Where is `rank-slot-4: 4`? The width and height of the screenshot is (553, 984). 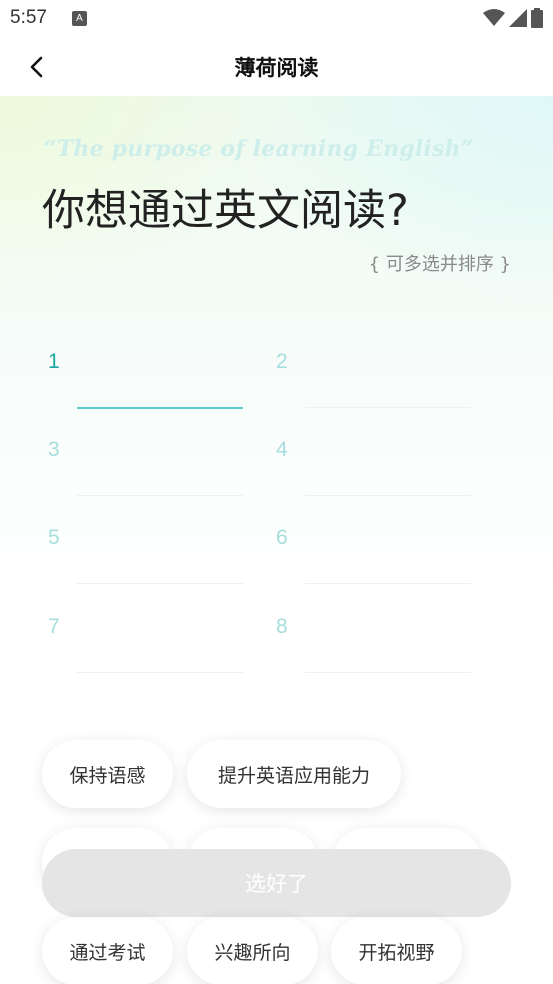
rank-slot-4: 4 is located at coordinates (376, 468).